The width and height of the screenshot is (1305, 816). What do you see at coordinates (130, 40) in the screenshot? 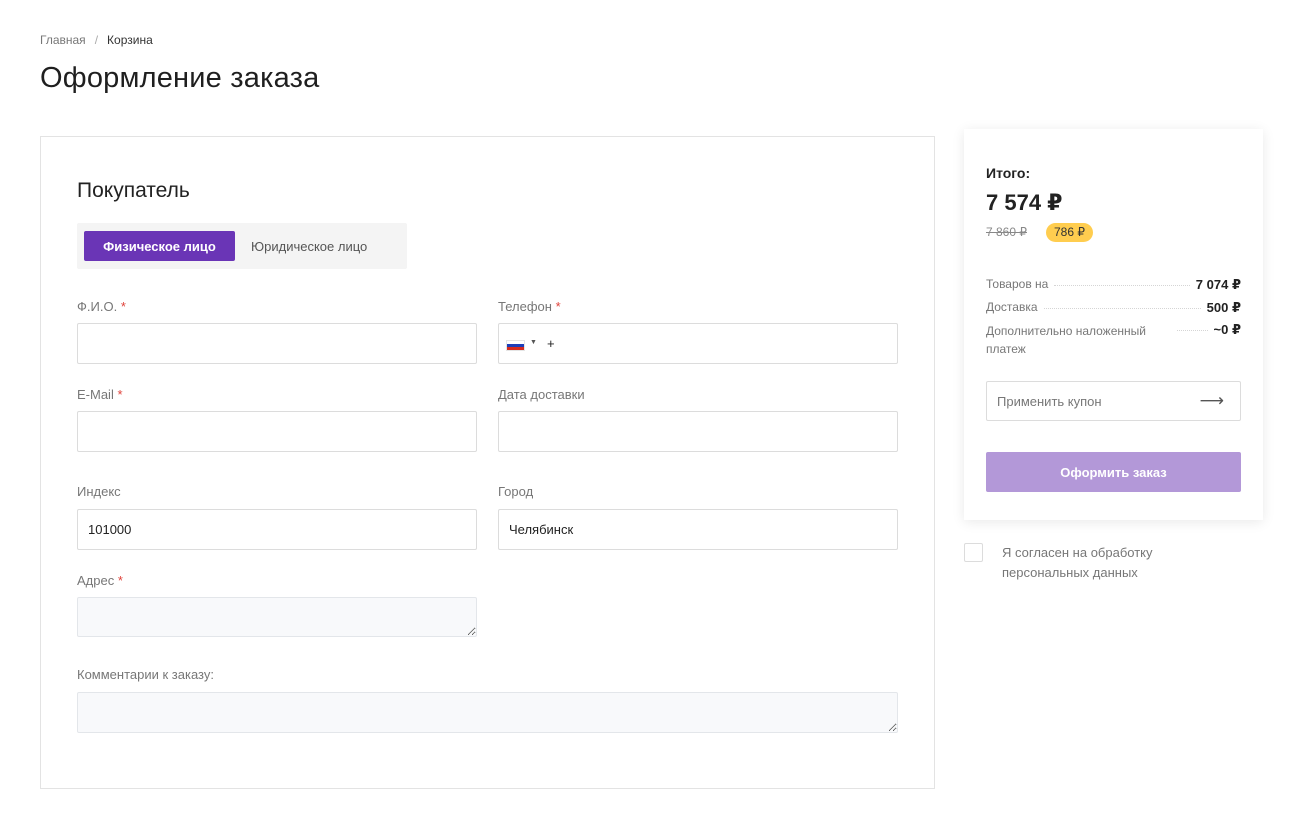
I see `breadcrumb-current: Корзина` at bounding box center [130, 40].